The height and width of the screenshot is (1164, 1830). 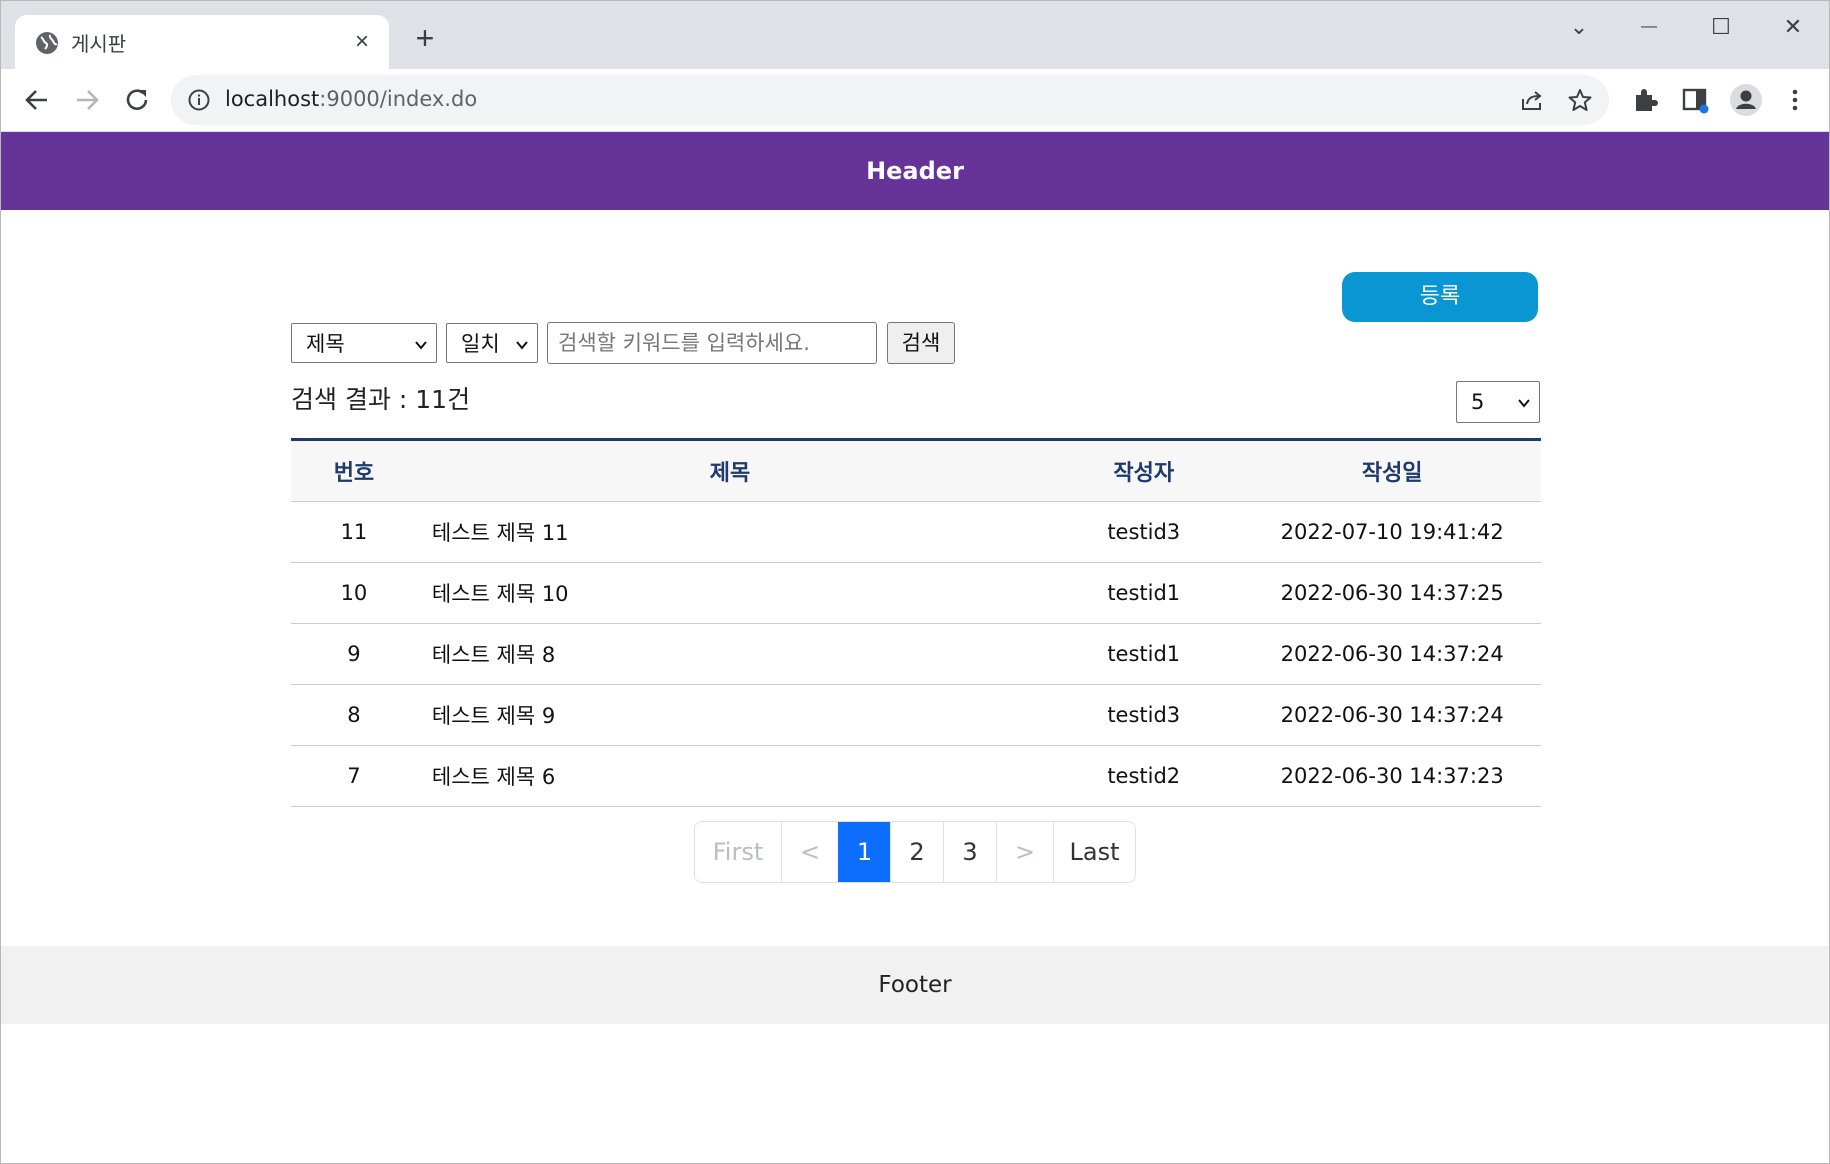 I want to click on column-header-date: 작성일, so click(x=1392, y=470).